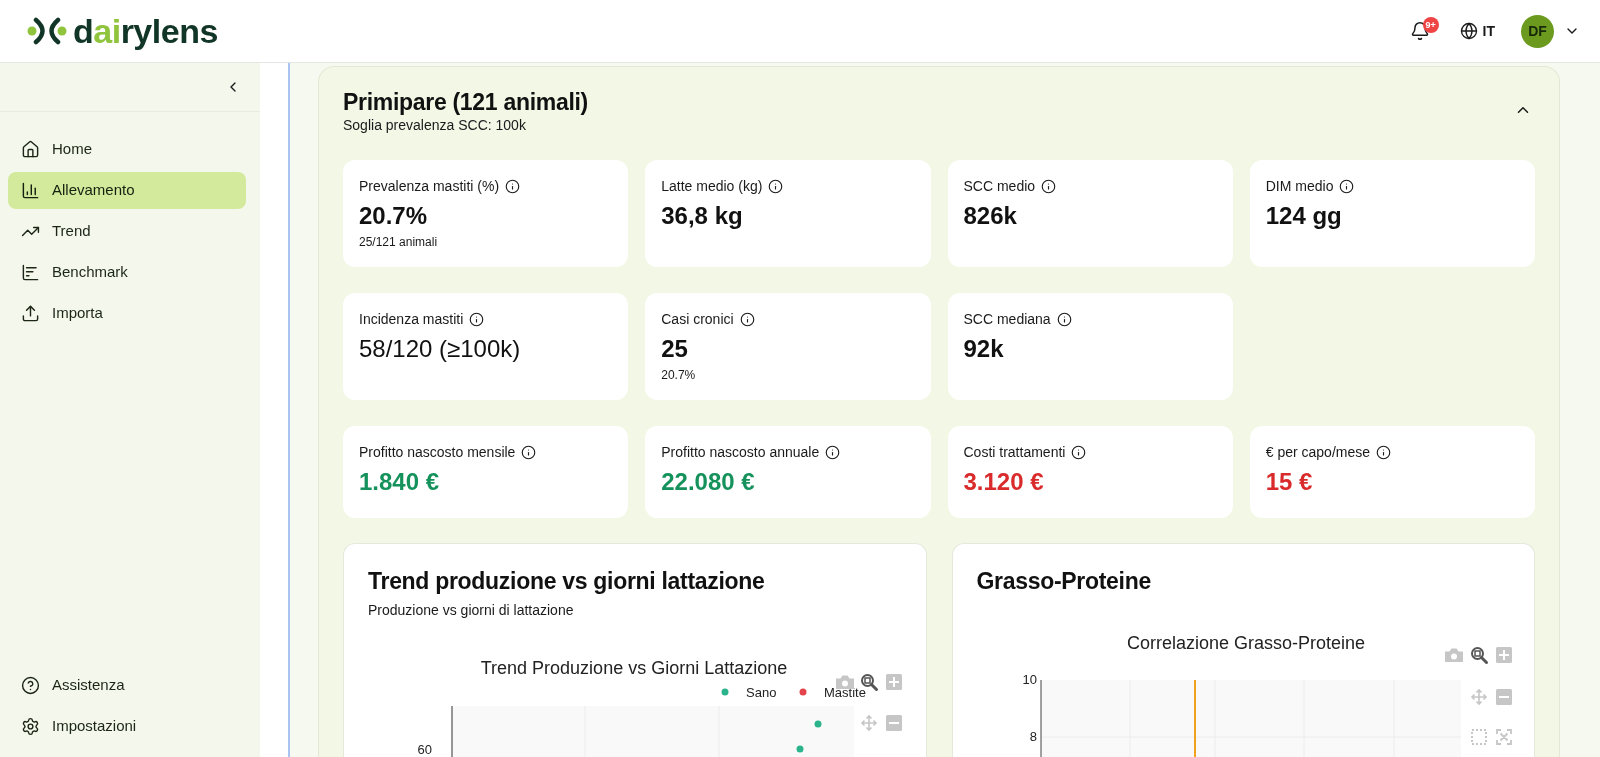 This screenshot has height=757, width=1600. I want to click on metric-value: 36,8 kg, so click(702, 216).